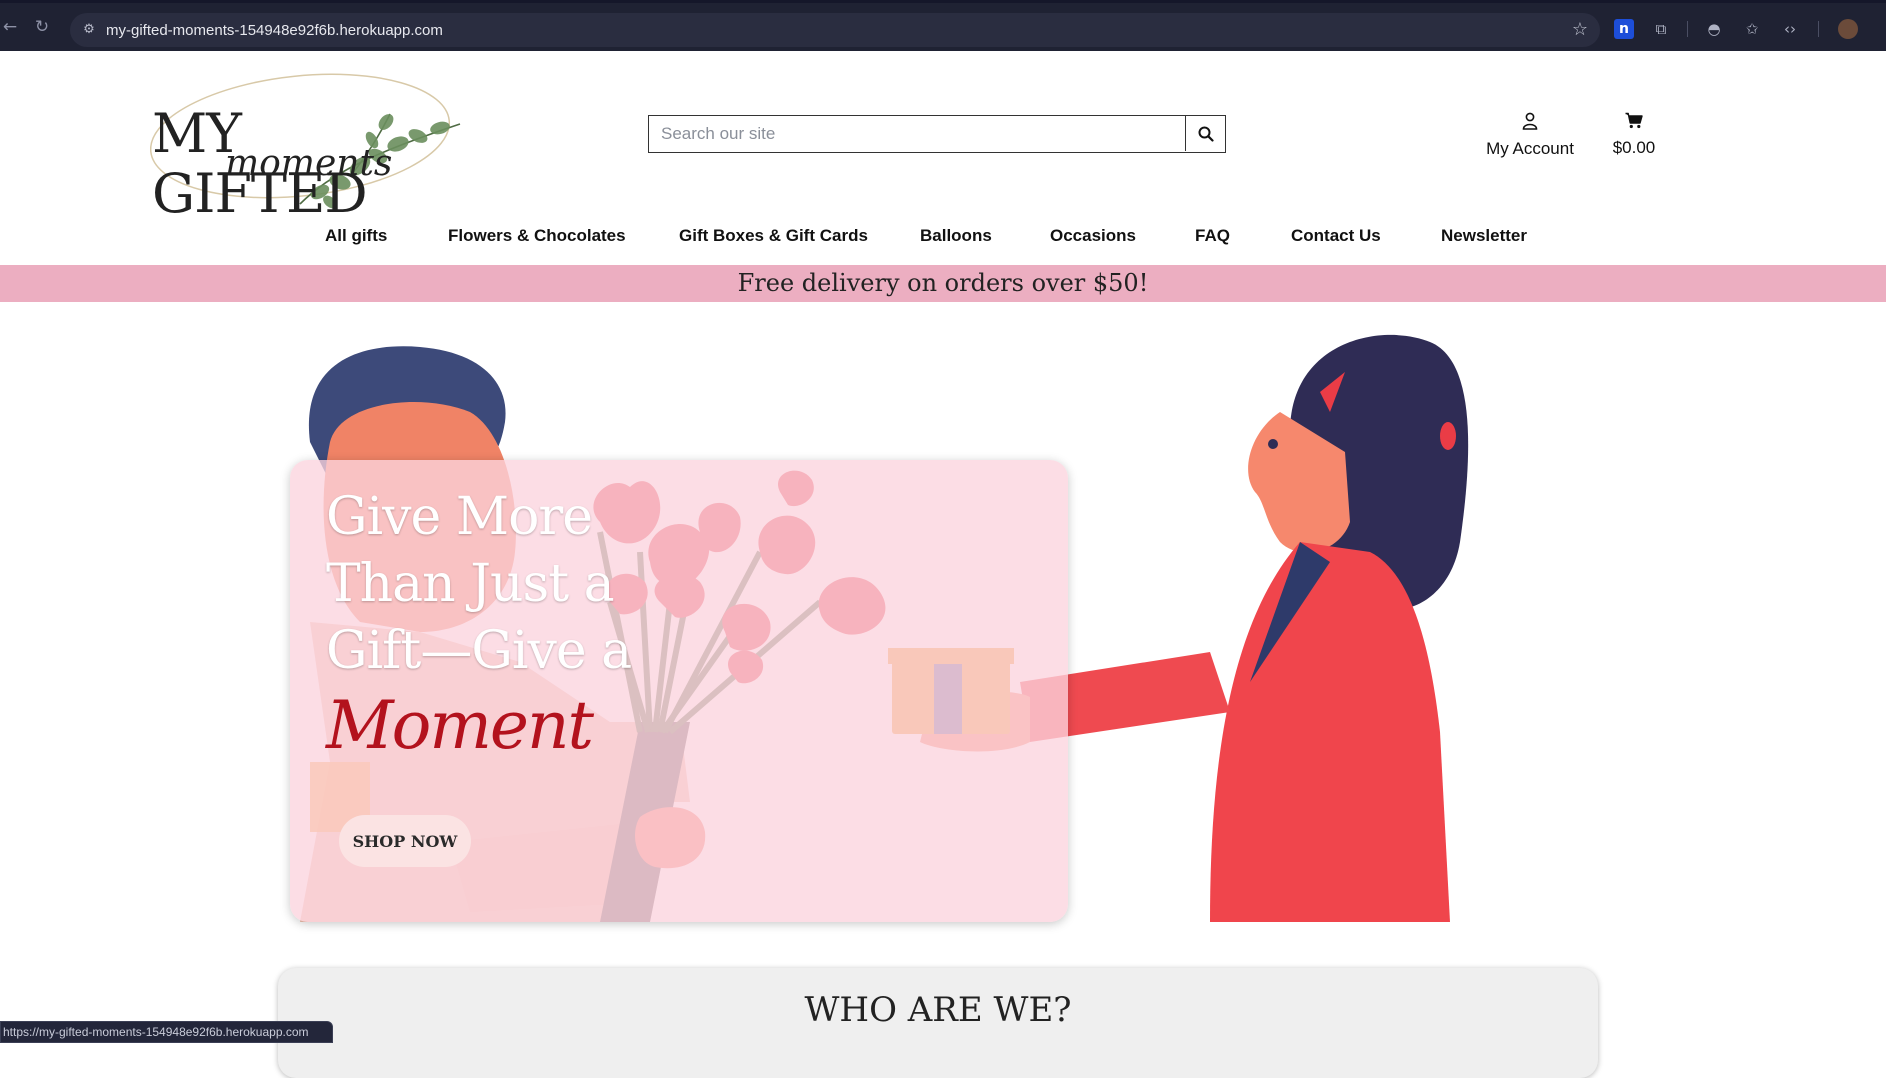 Image resolution: width=1886 pixels, height=1078 pixels. What do you see at coordinates (1634, 120) in the screenshot?
I see `cart-icon` at bounding box center [1634, 120].